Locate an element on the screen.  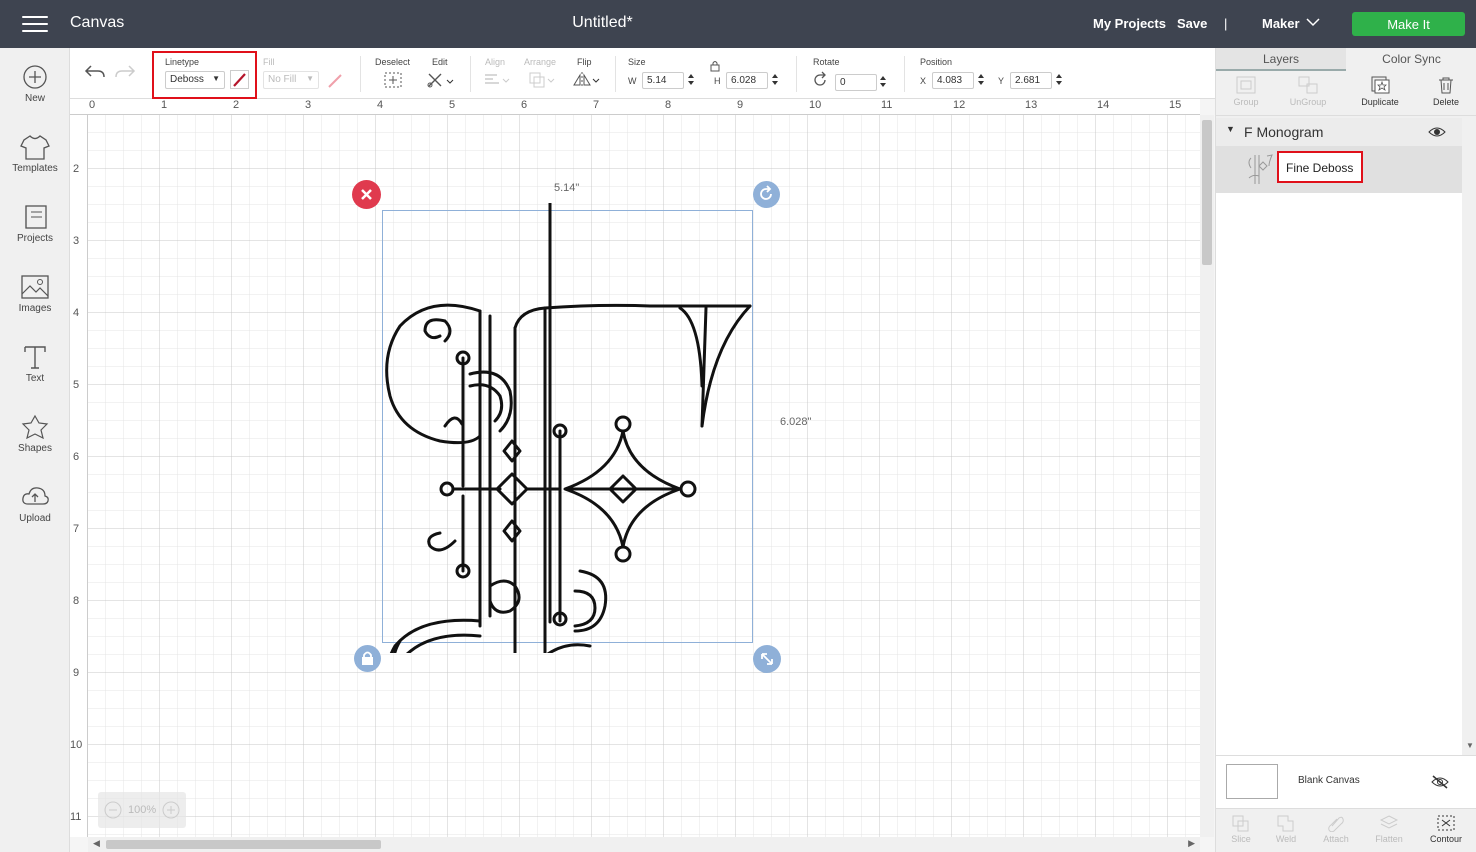
eye-hidden-icon is located at coordinates (1440, 782).